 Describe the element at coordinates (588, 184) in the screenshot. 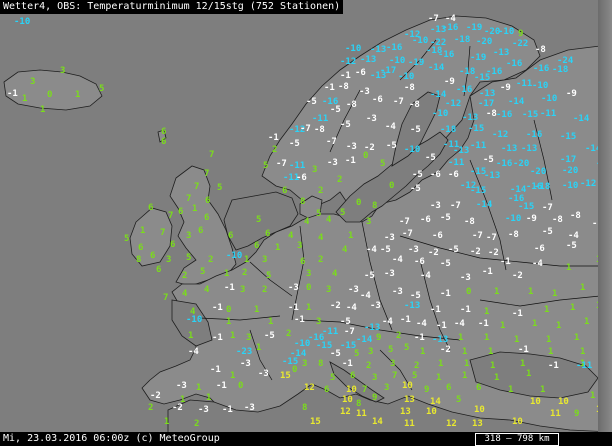

I see `temperature-observation: -12` at that location.